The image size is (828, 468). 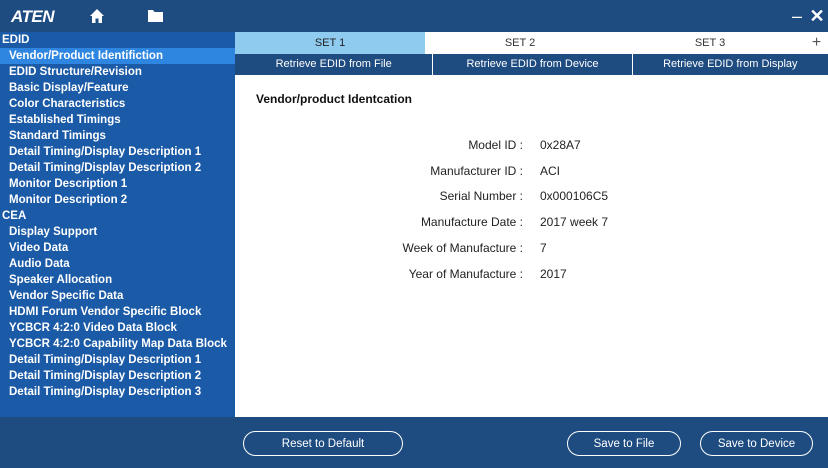 I want to click on field-row: Manufacturer ID : ACI, so click(x=531, y=174).